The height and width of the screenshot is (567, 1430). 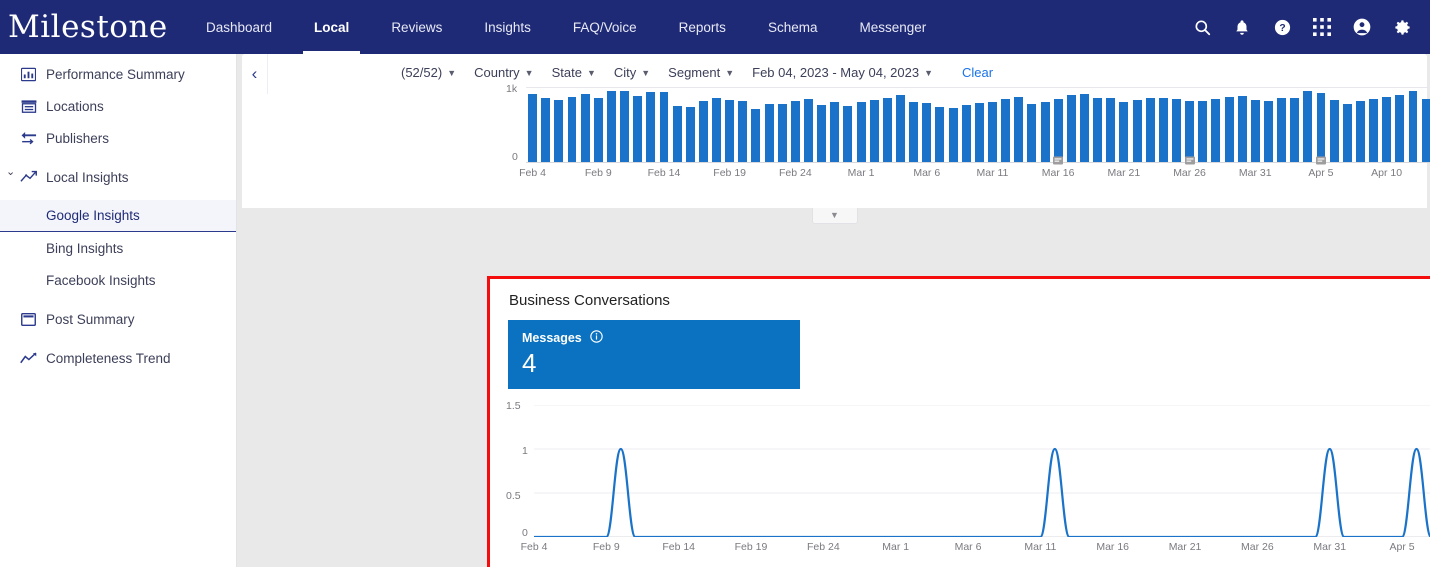 I want to click on nav-link-dashboard: Dashboard, so click(x=239, y=27).